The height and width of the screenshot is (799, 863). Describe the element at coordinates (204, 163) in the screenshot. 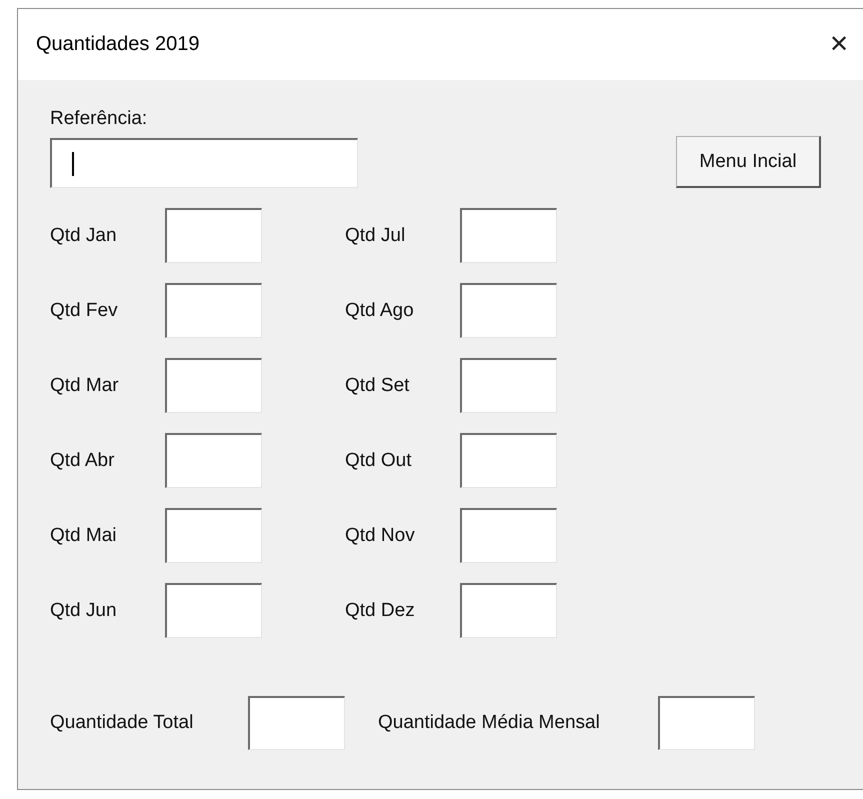

I see `reference-field` at that location.